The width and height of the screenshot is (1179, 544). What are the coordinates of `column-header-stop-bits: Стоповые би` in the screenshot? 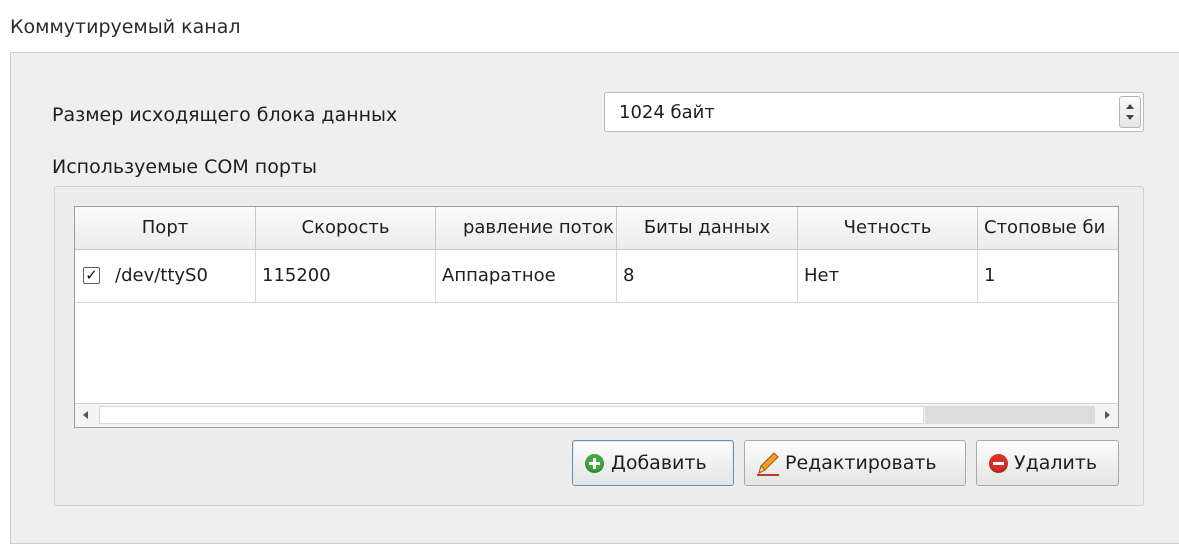 It's located at (1048, 228).